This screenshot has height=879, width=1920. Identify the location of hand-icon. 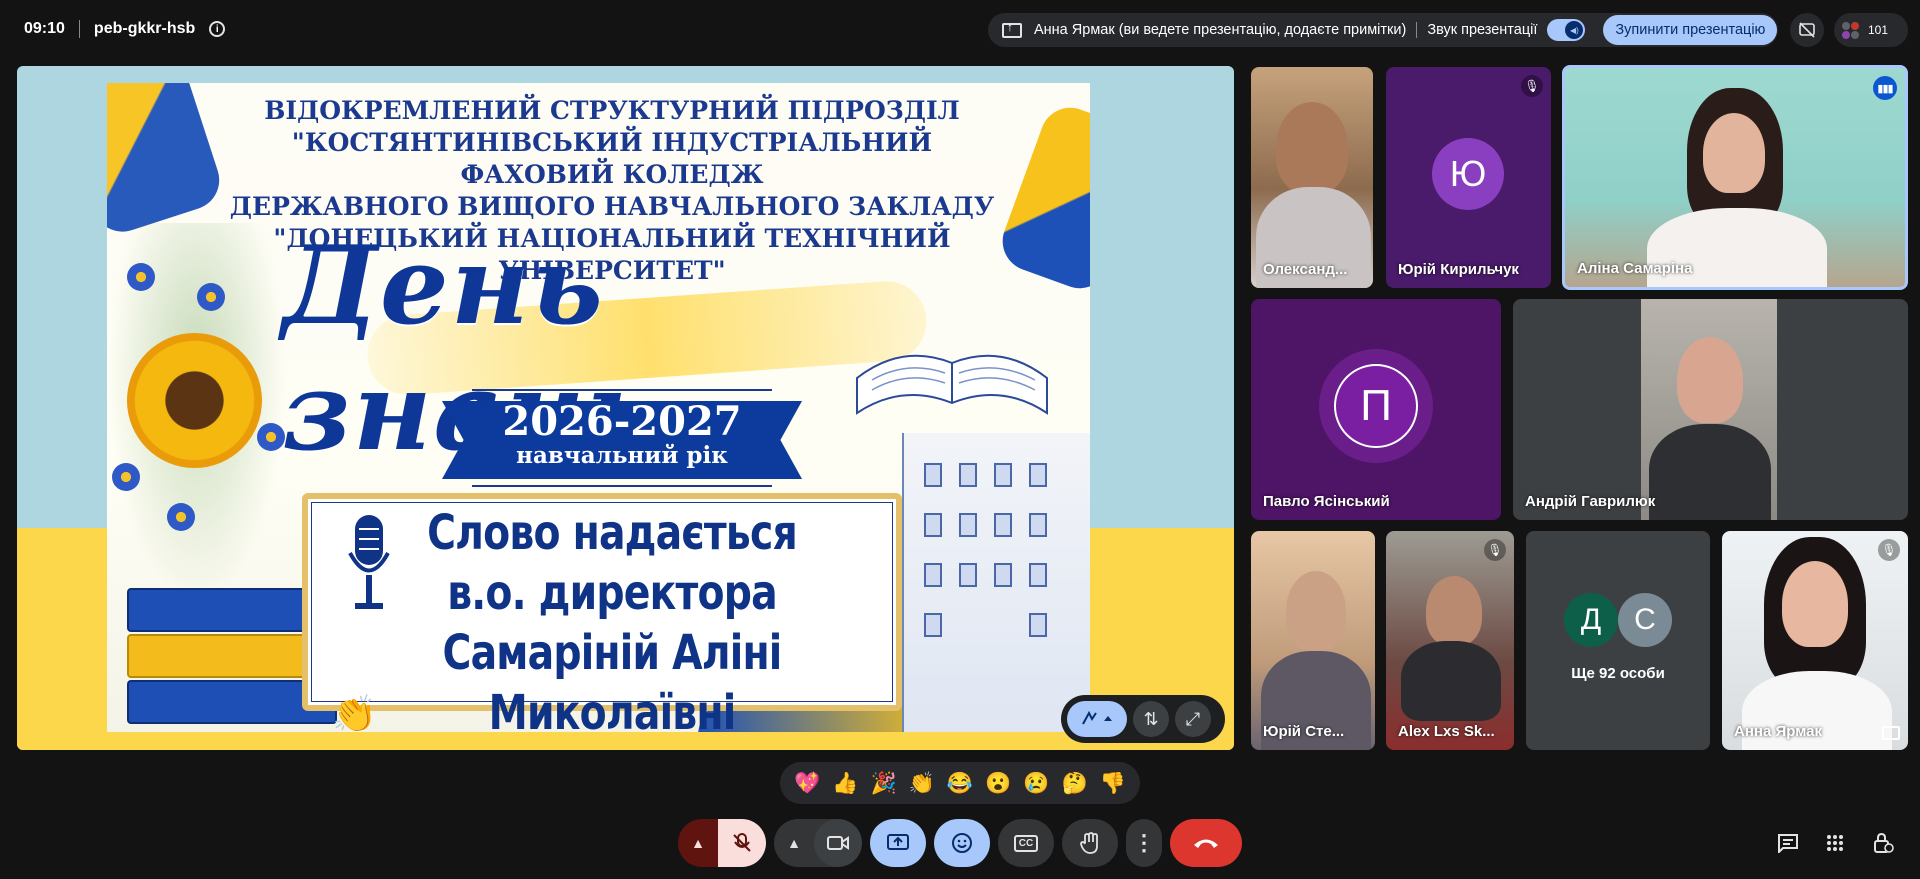
(1089, 843).